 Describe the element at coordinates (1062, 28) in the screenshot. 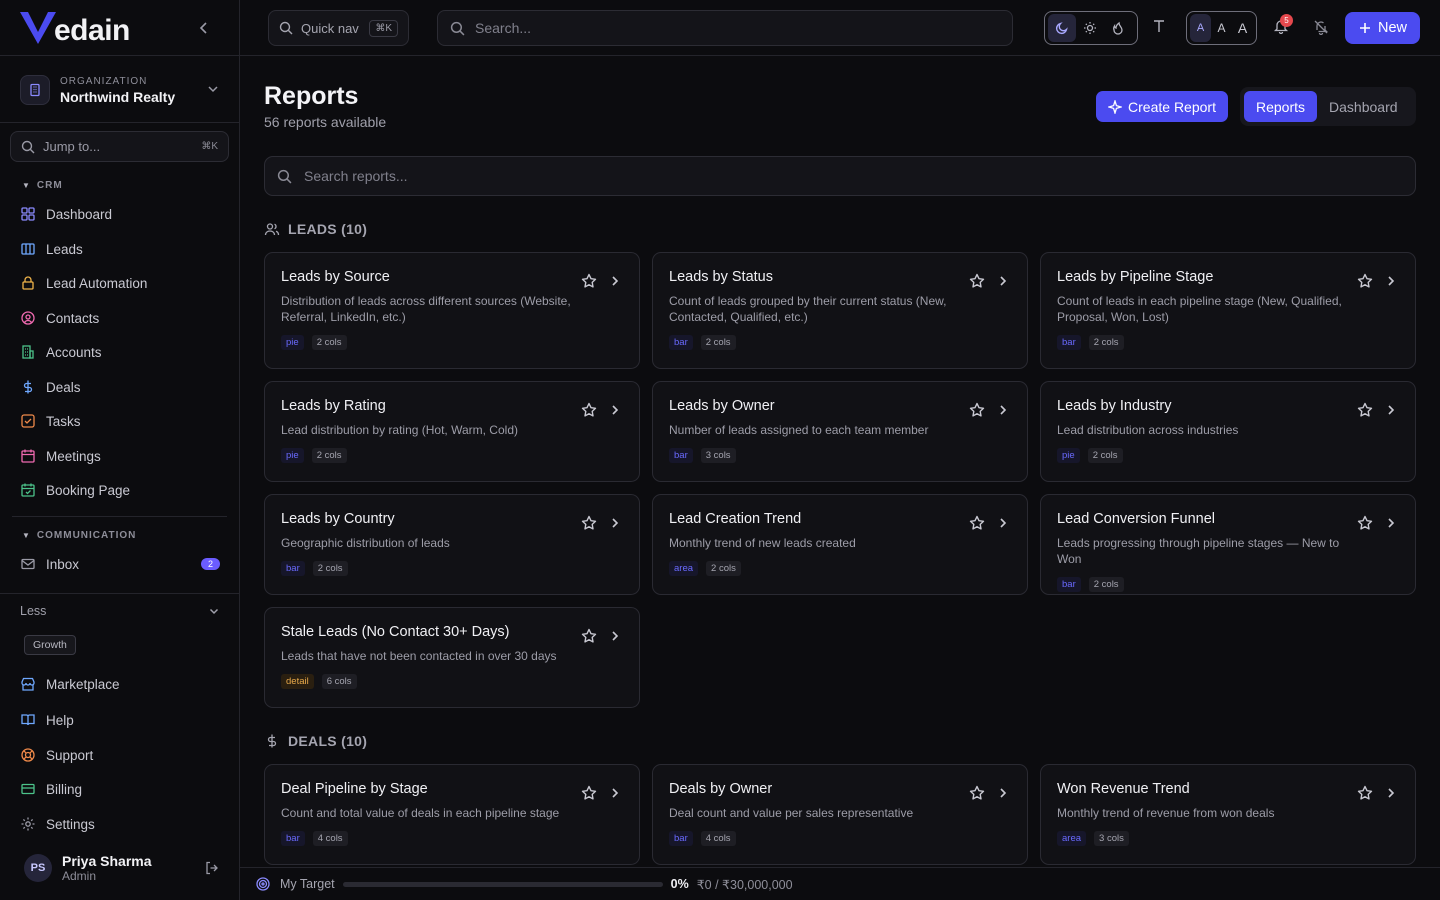

I see `theme-dark-option` at that location.